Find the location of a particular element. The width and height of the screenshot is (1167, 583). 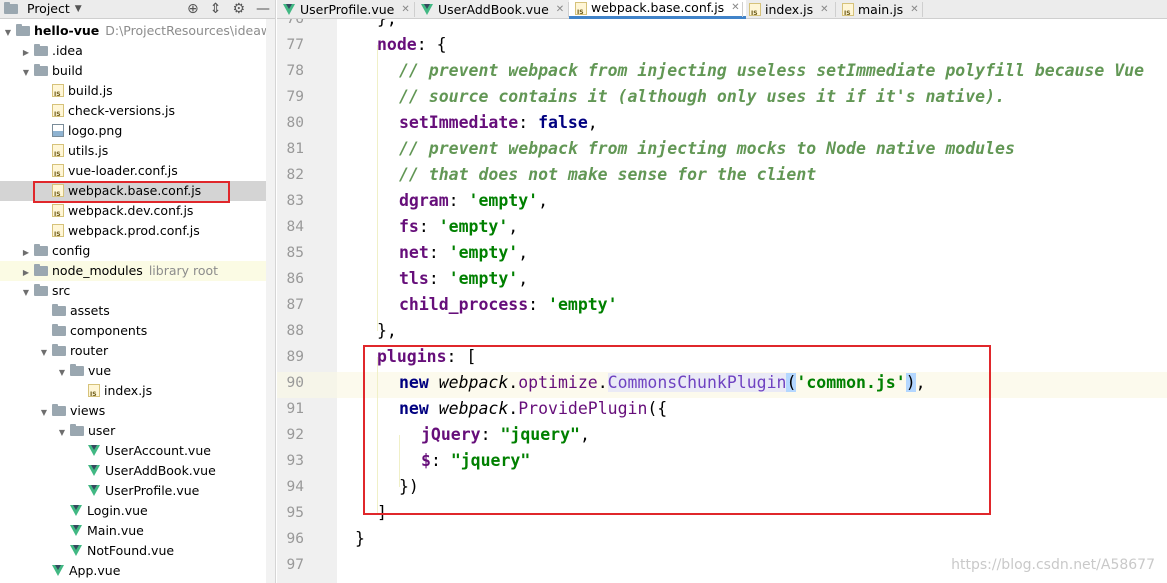

tree-item-node-modules: ▶ node_modules library root is located at coordinates (137, 272).